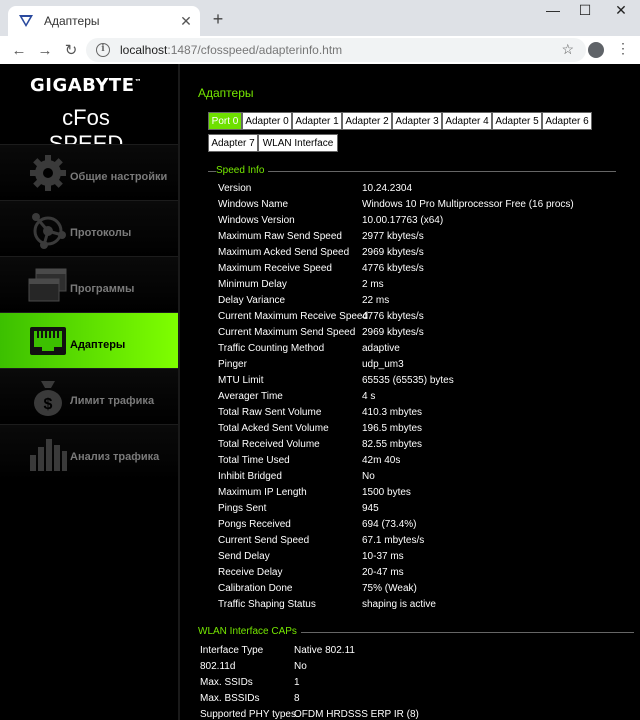 Image resolution: width=640 pixels, height=720 pixels. Describe the element at coordinates (226, 93) in the screenshot. I see `page-title: Адаптеры` at that location.